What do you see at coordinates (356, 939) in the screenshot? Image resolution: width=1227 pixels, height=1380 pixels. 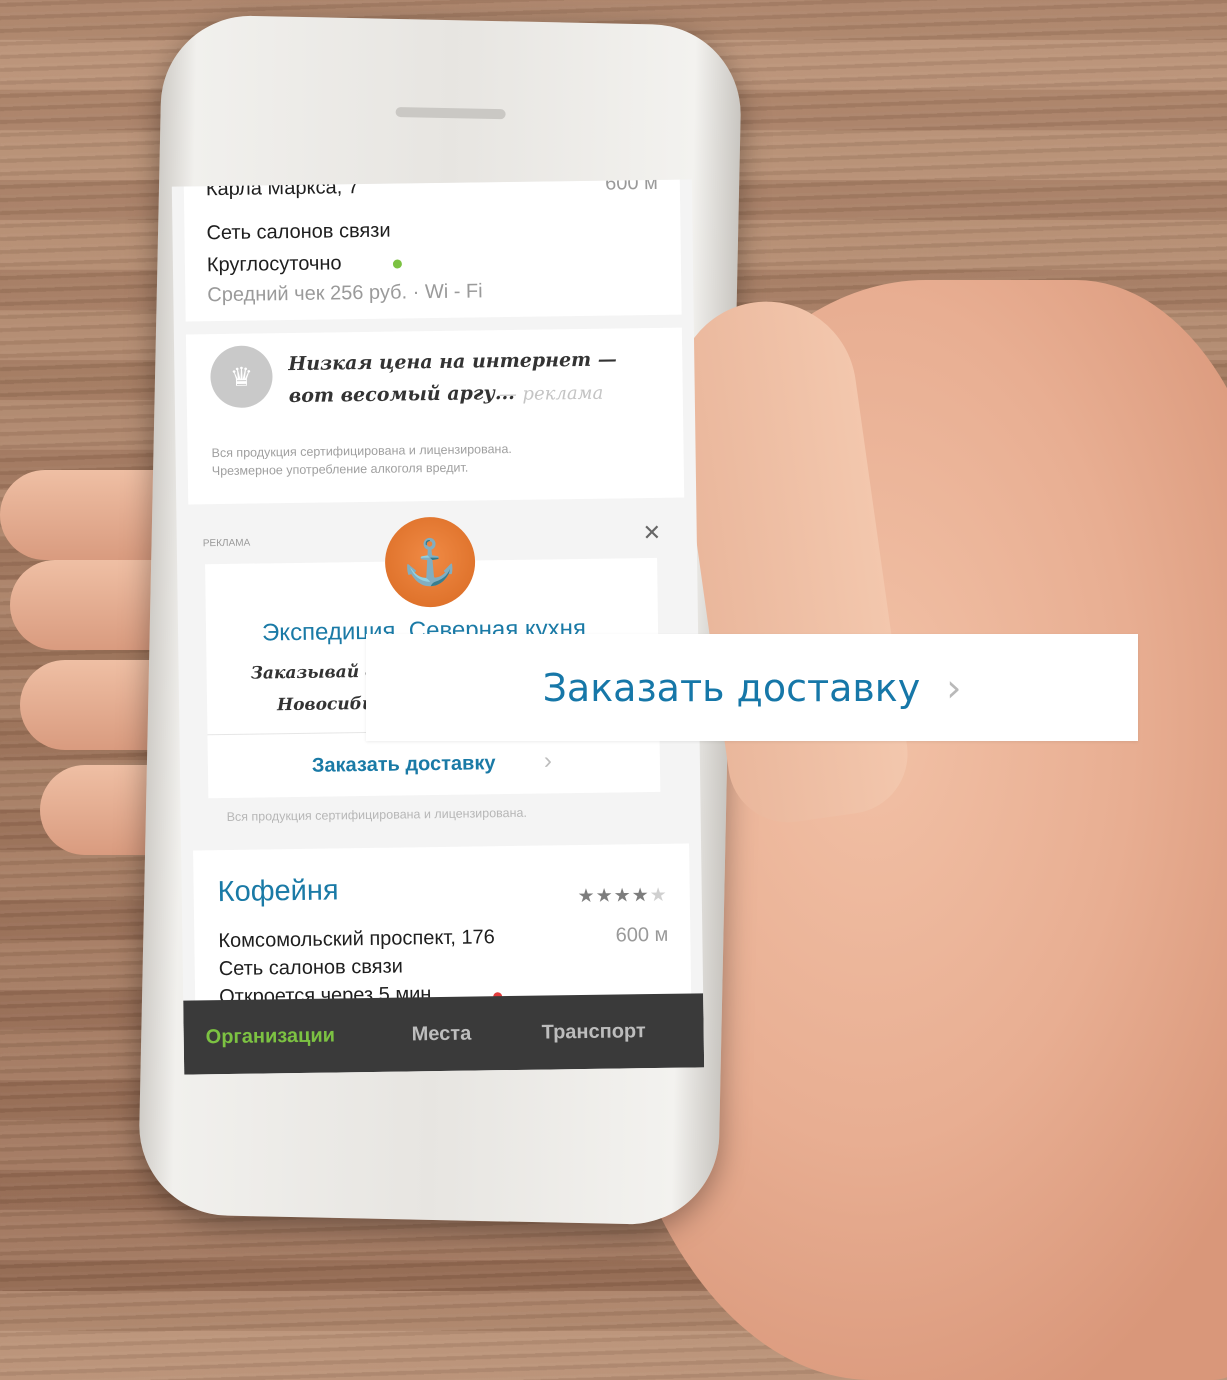 I see `listing-address: Комсомольский проспект, 176` at bounding box center [356, 939].